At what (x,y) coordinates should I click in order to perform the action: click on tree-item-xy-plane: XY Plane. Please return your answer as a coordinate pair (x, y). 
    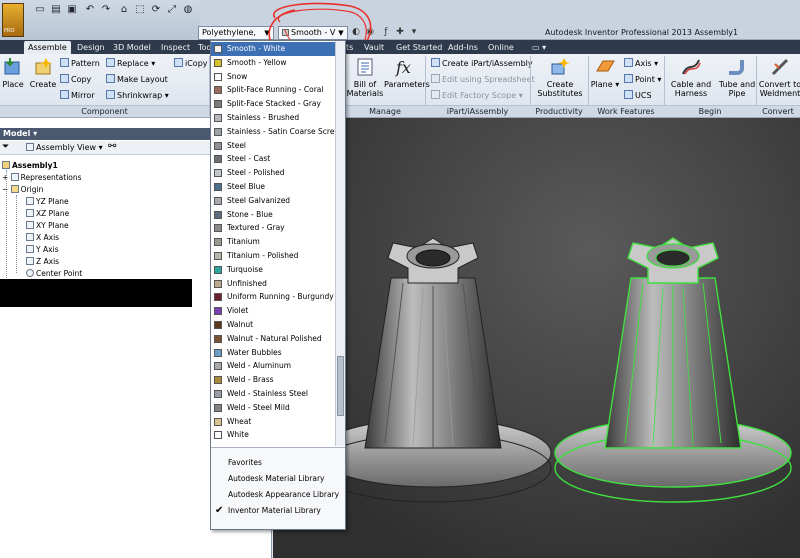
    Looking at the image, I should click on (47, 225).